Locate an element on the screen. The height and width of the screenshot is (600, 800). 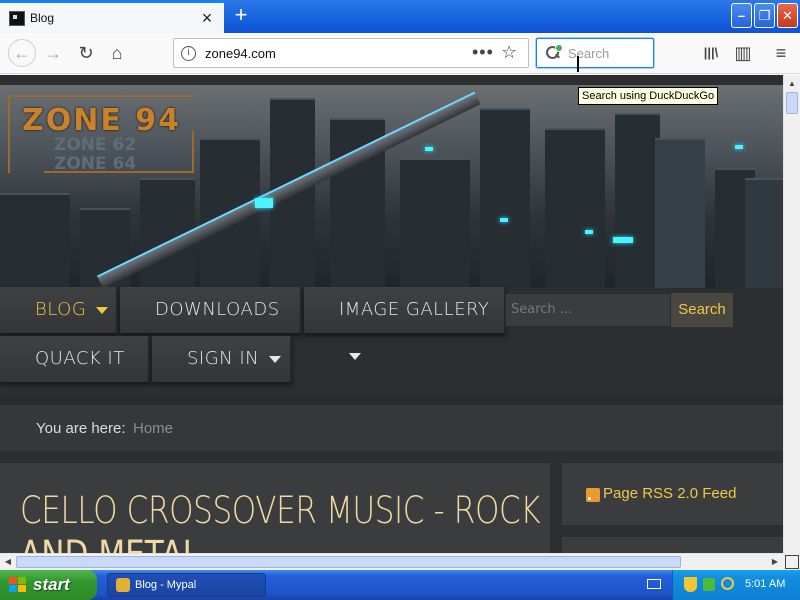
add-engine-badge-icon is located at coordinates (559, 48).